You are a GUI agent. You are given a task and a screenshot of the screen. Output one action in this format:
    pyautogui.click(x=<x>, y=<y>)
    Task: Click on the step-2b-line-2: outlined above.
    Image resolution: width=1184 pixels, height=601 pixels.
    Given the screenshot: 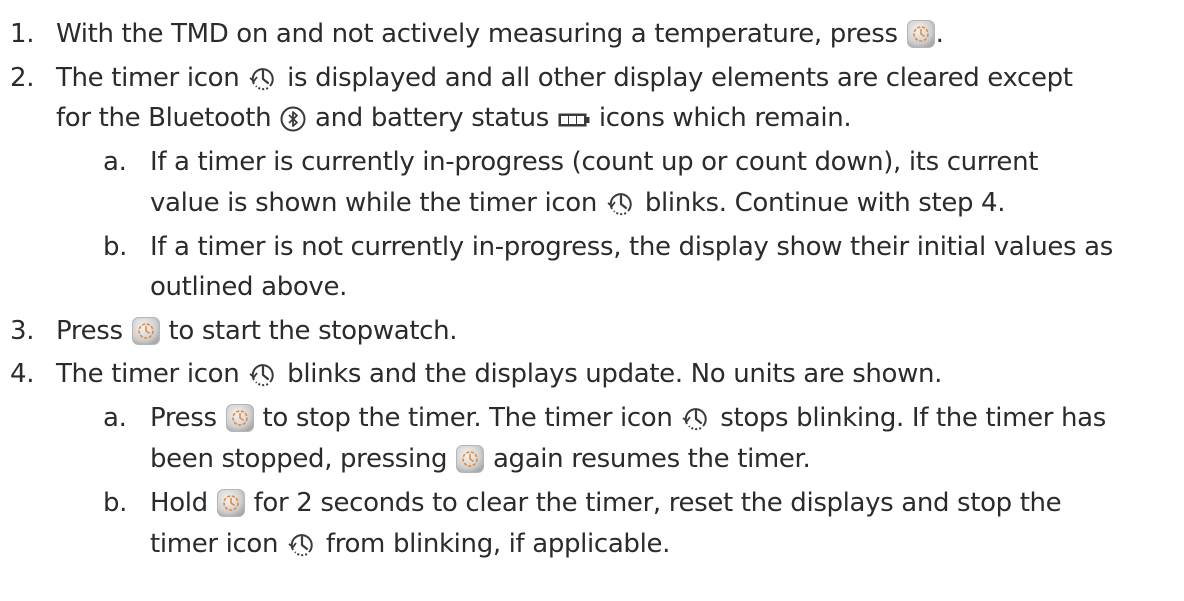 What is the action you would take?
    pyautogui.click(x=249, y=287)
    